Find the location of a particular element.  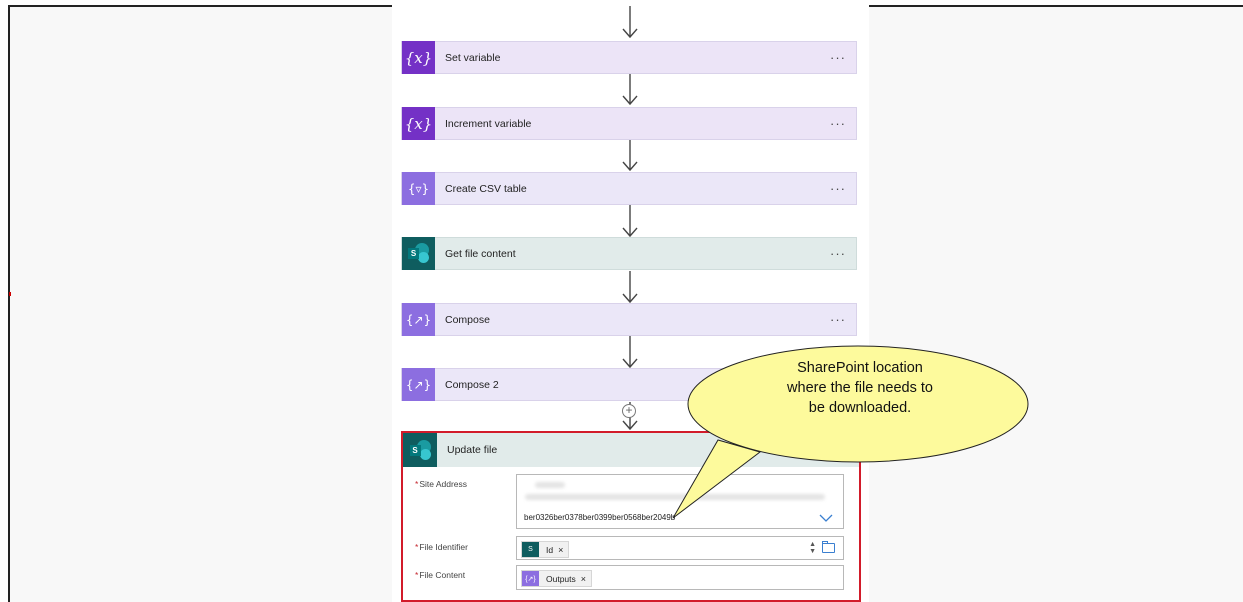

chevron-down-icon is located at coordinates (826, 518).